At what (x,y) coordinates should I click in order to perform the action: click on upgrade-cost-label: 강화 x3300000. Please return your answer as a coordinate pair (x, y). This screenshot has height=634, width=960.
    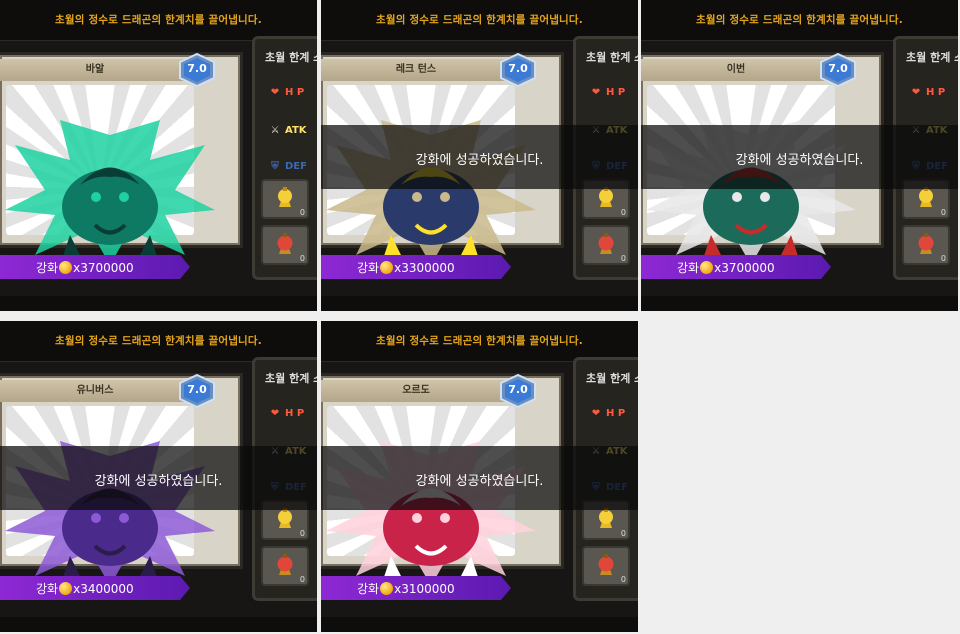
    Looking at the image, I should click on (406, 268).